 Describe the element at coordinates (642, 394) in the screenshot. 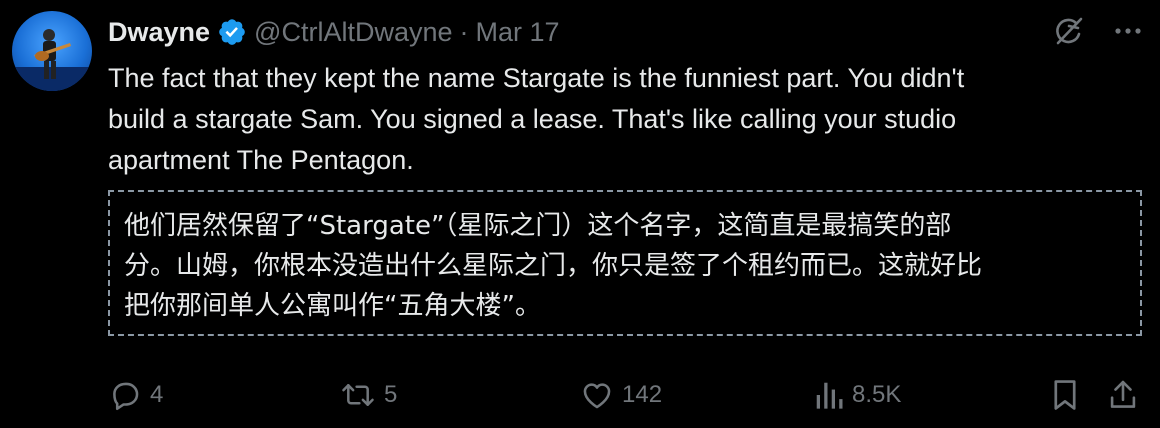

I see `like-count: 142` at that location.